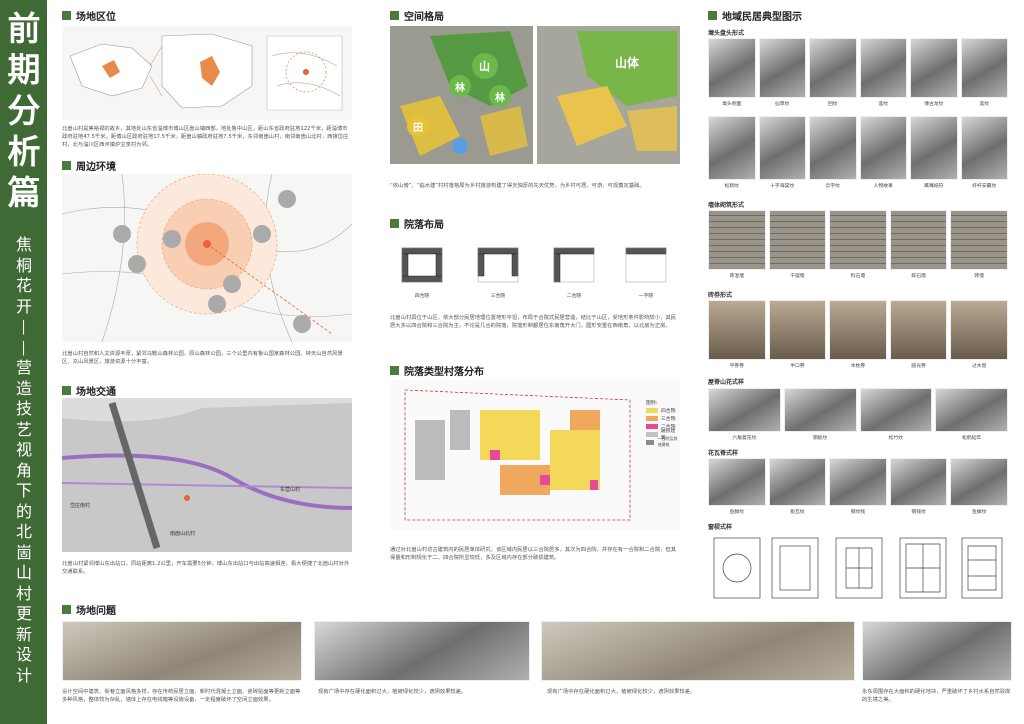  What do you see at coordinates (797, 276) in the screenshot?
I see `dwelling-caption: 干摆墙` at bounding box center [797, 276].